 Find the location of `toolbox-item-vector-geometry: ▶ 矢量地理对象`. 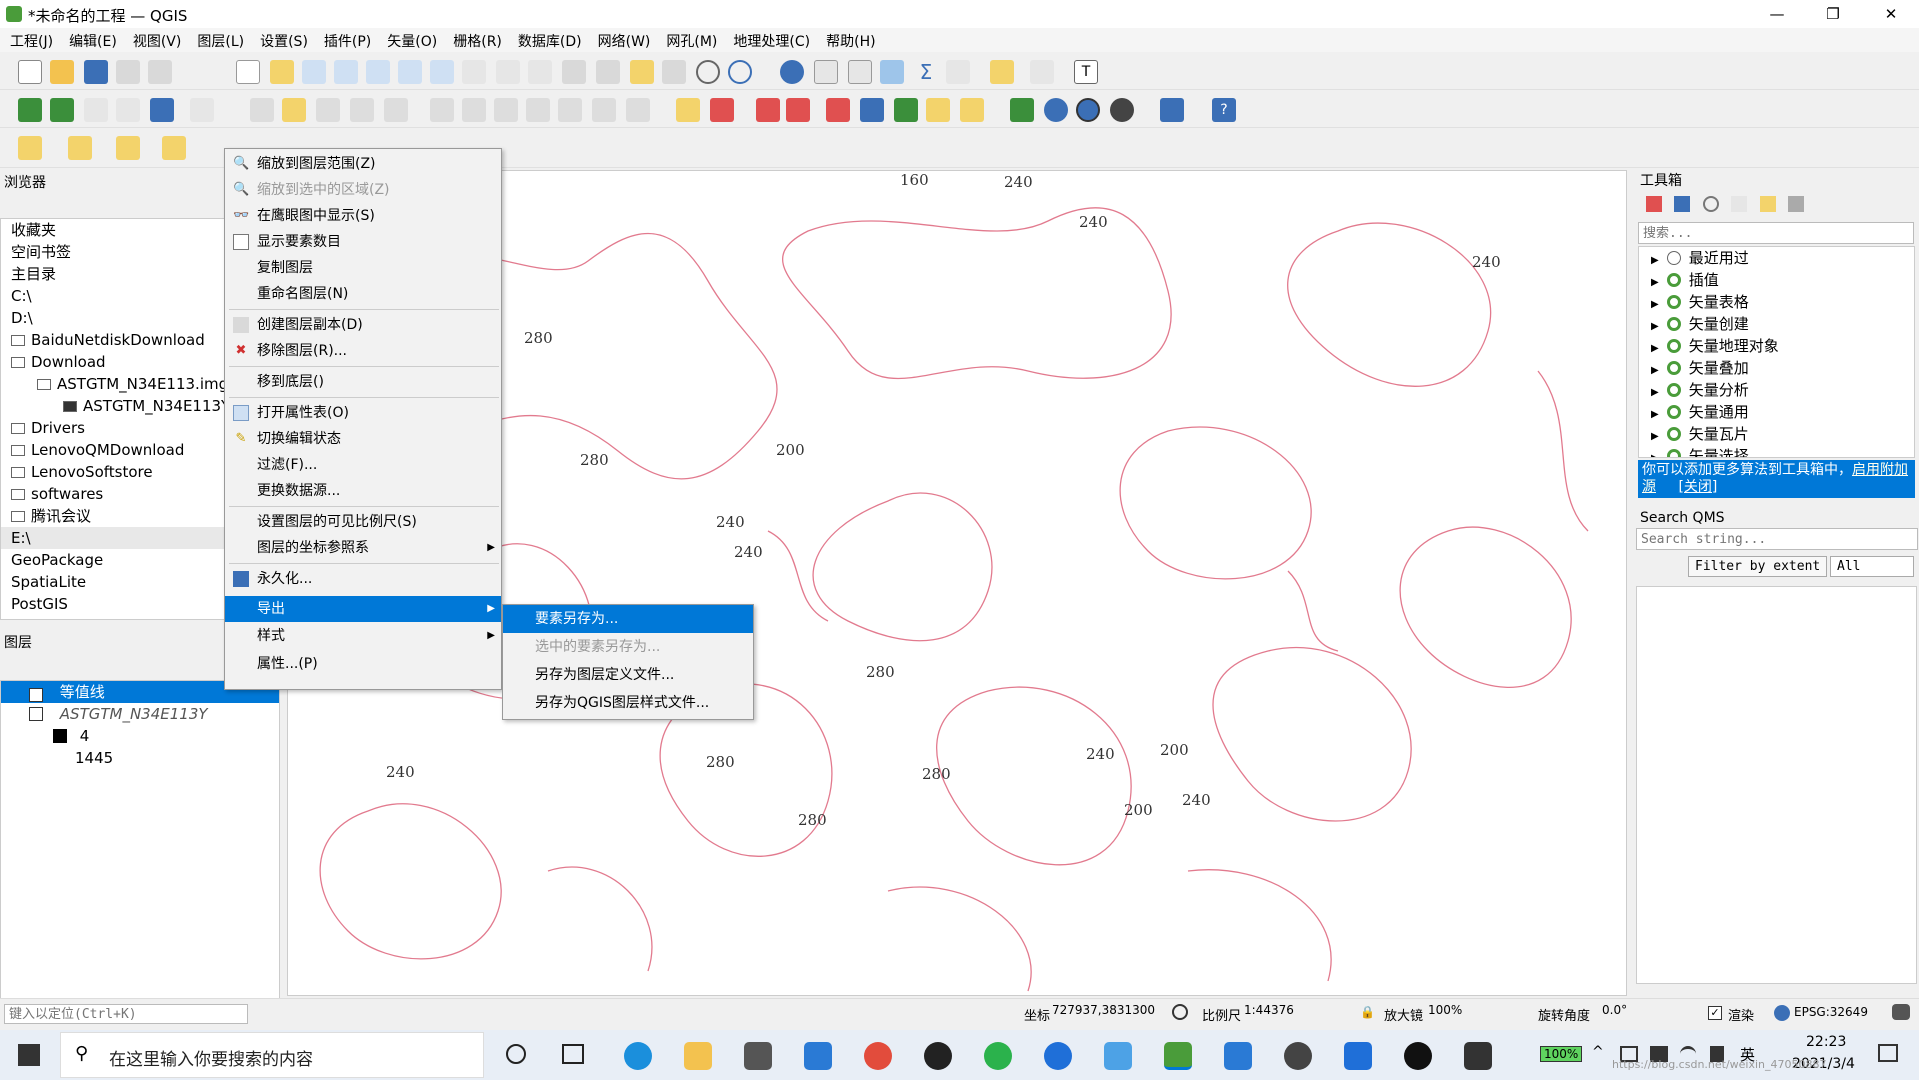

toolbox-item-vector-geometry: ▶ 矢量地理对象 is located at coordinates (1776, 346).